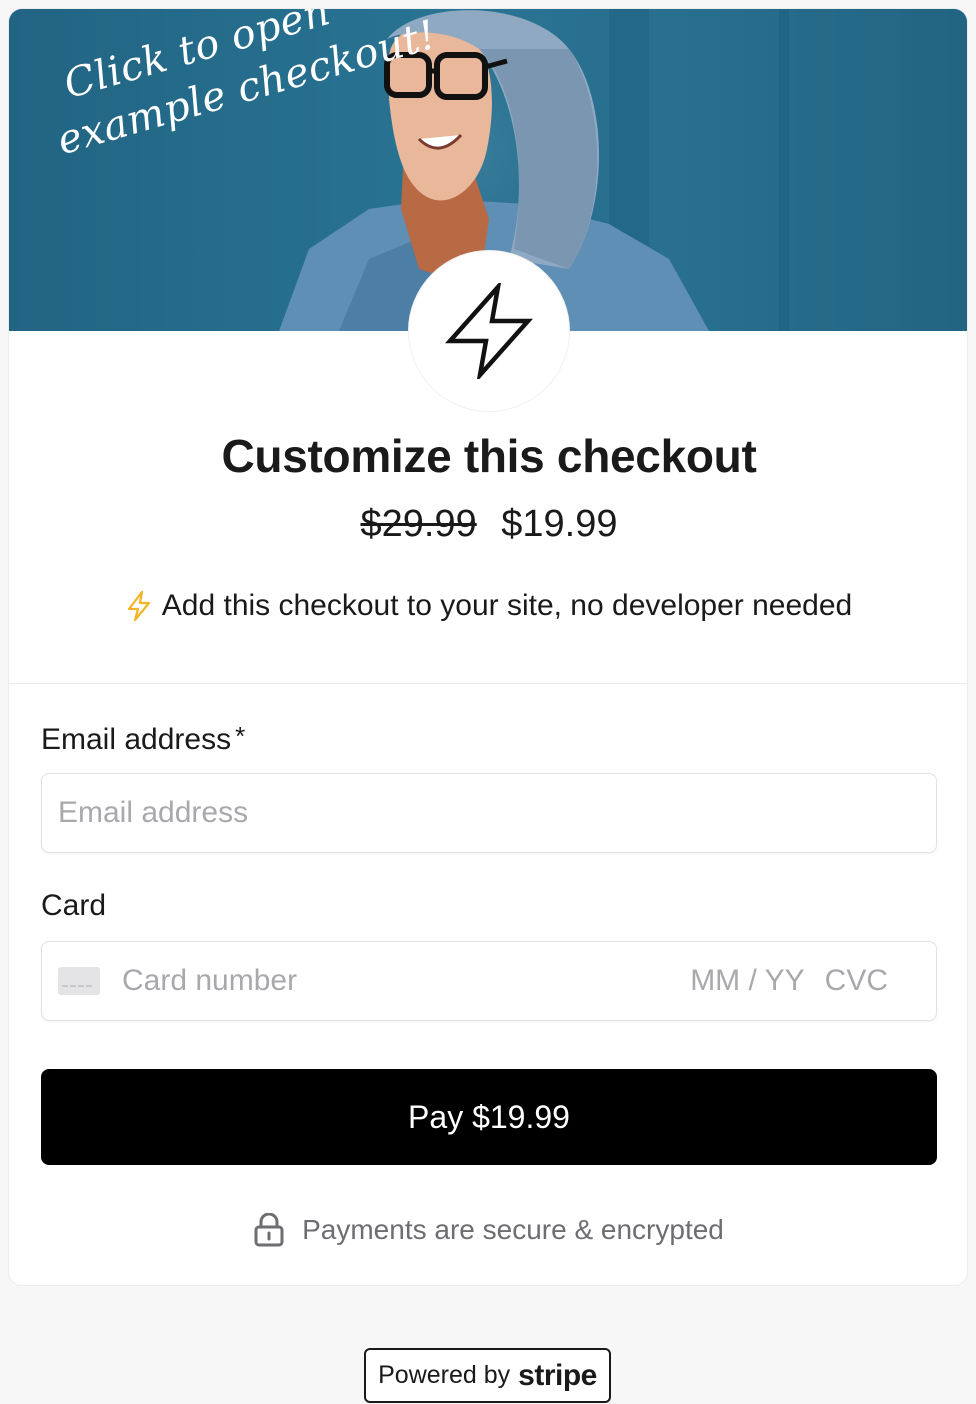 The width and height of the screenshot is (976, 1404). Describe the element at coordinates (269, 1230) in the screenshot. I see `lock-icon` at that location.